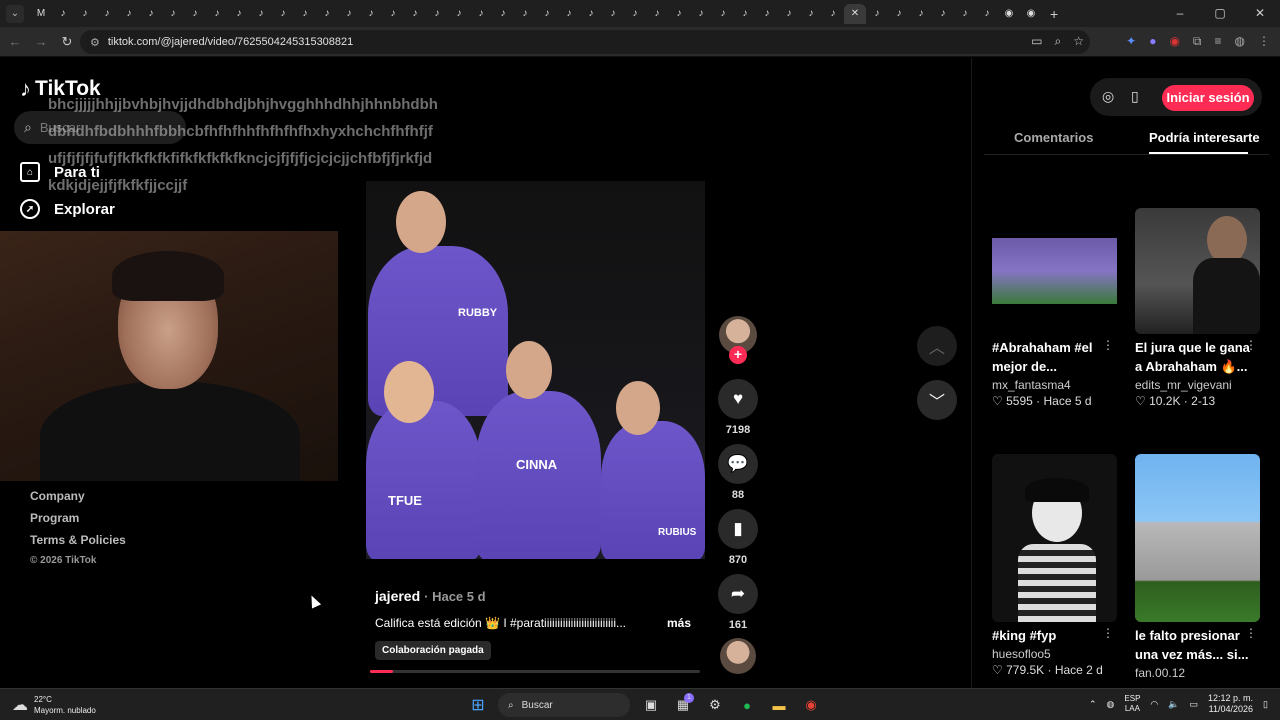 The height and width of the screenshot is (720, 1280). I want to click on new-tab-button: +, so click(1054, 14).